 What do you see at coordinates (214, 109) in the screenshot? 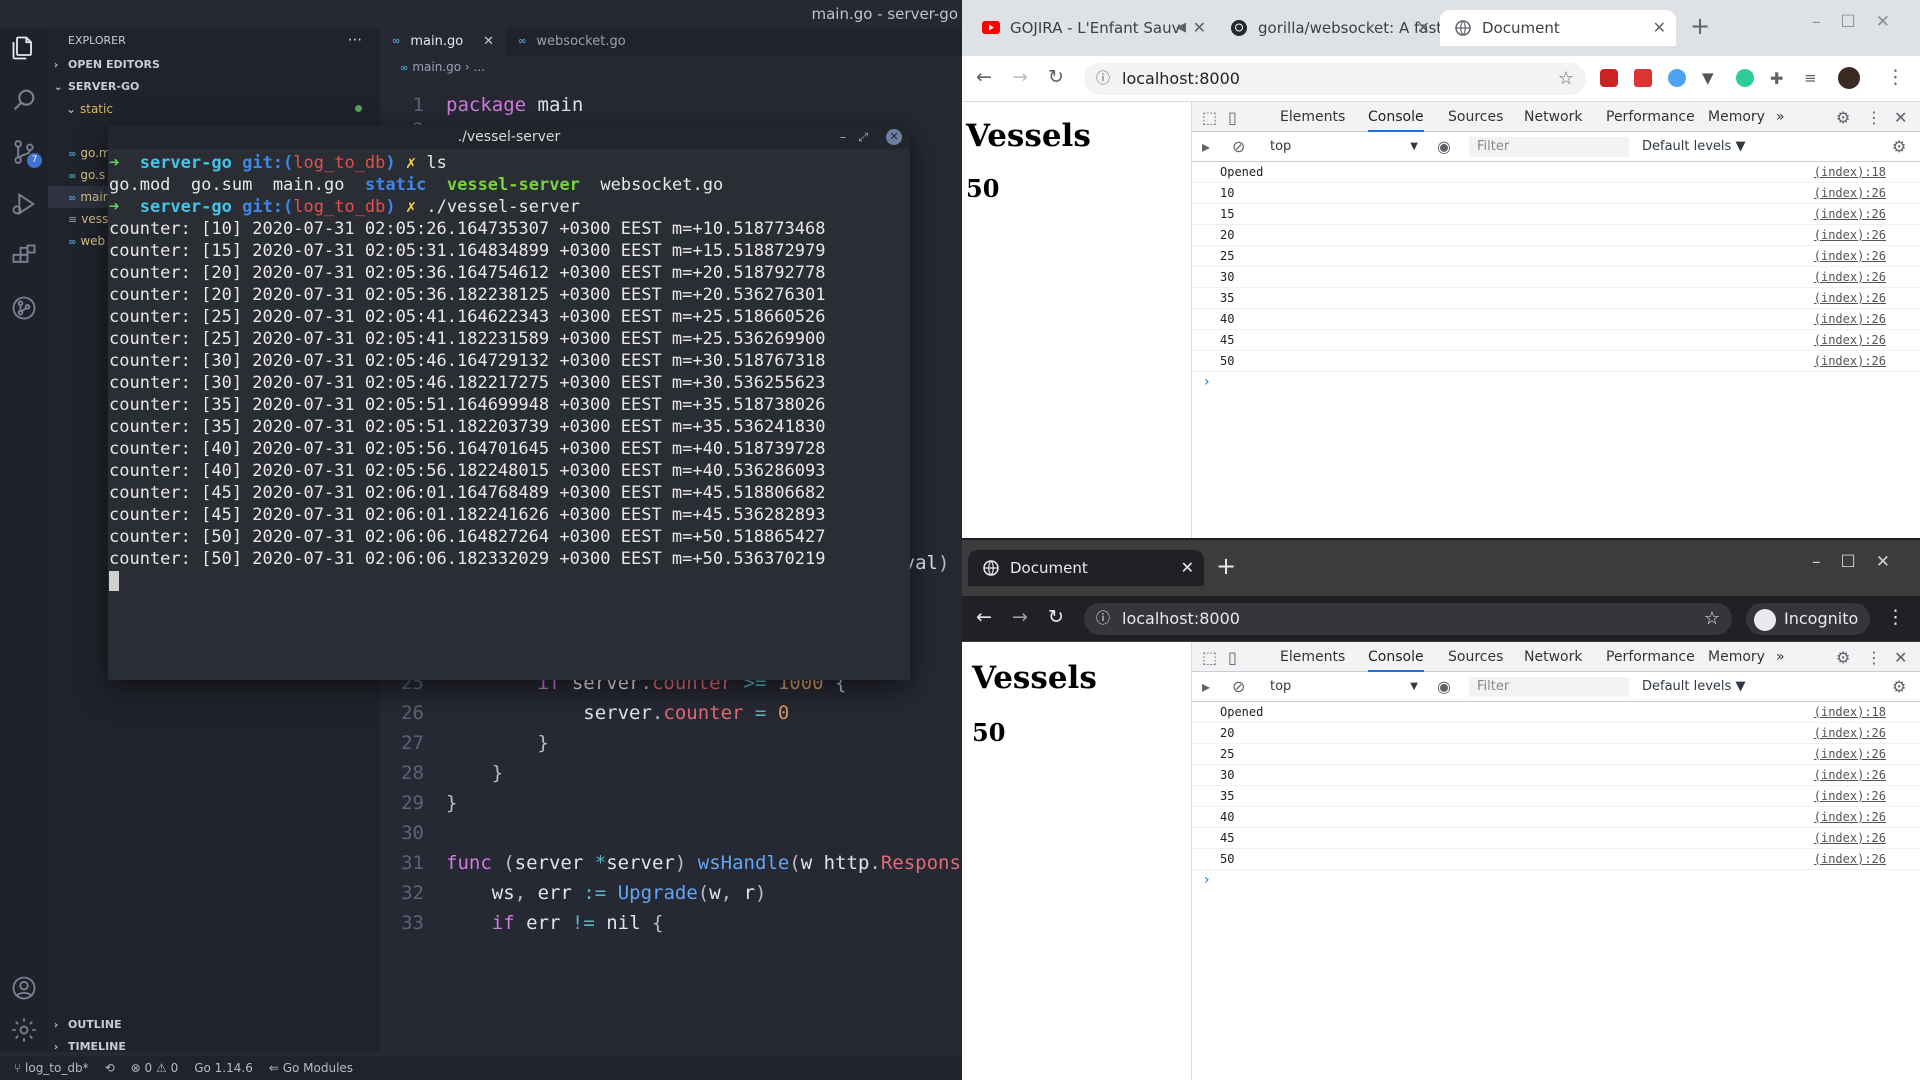
I see `tree-folder-static: ⌄ static` at bounding box center [214, 109].